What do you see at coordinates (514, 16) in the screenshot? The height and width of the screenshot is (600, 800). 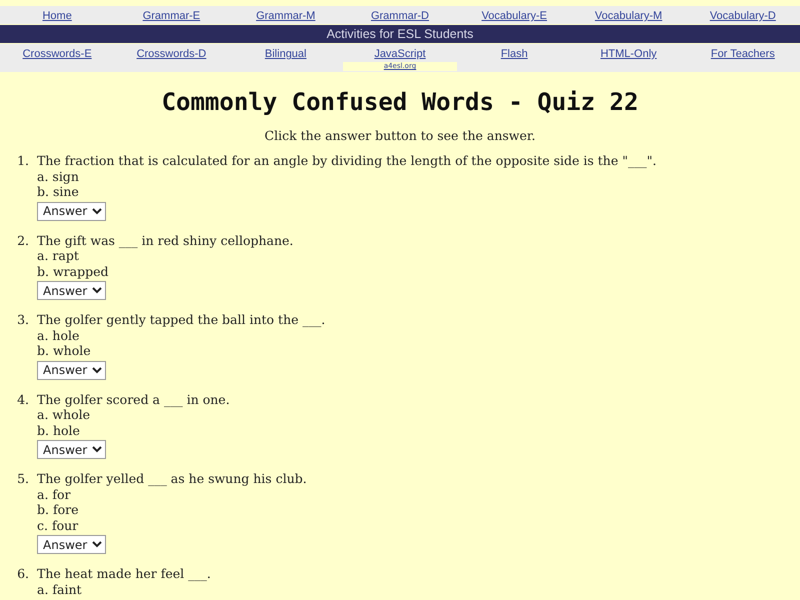 I see `nav-link: Vocabulary-E` at bounding box center [514, 16].